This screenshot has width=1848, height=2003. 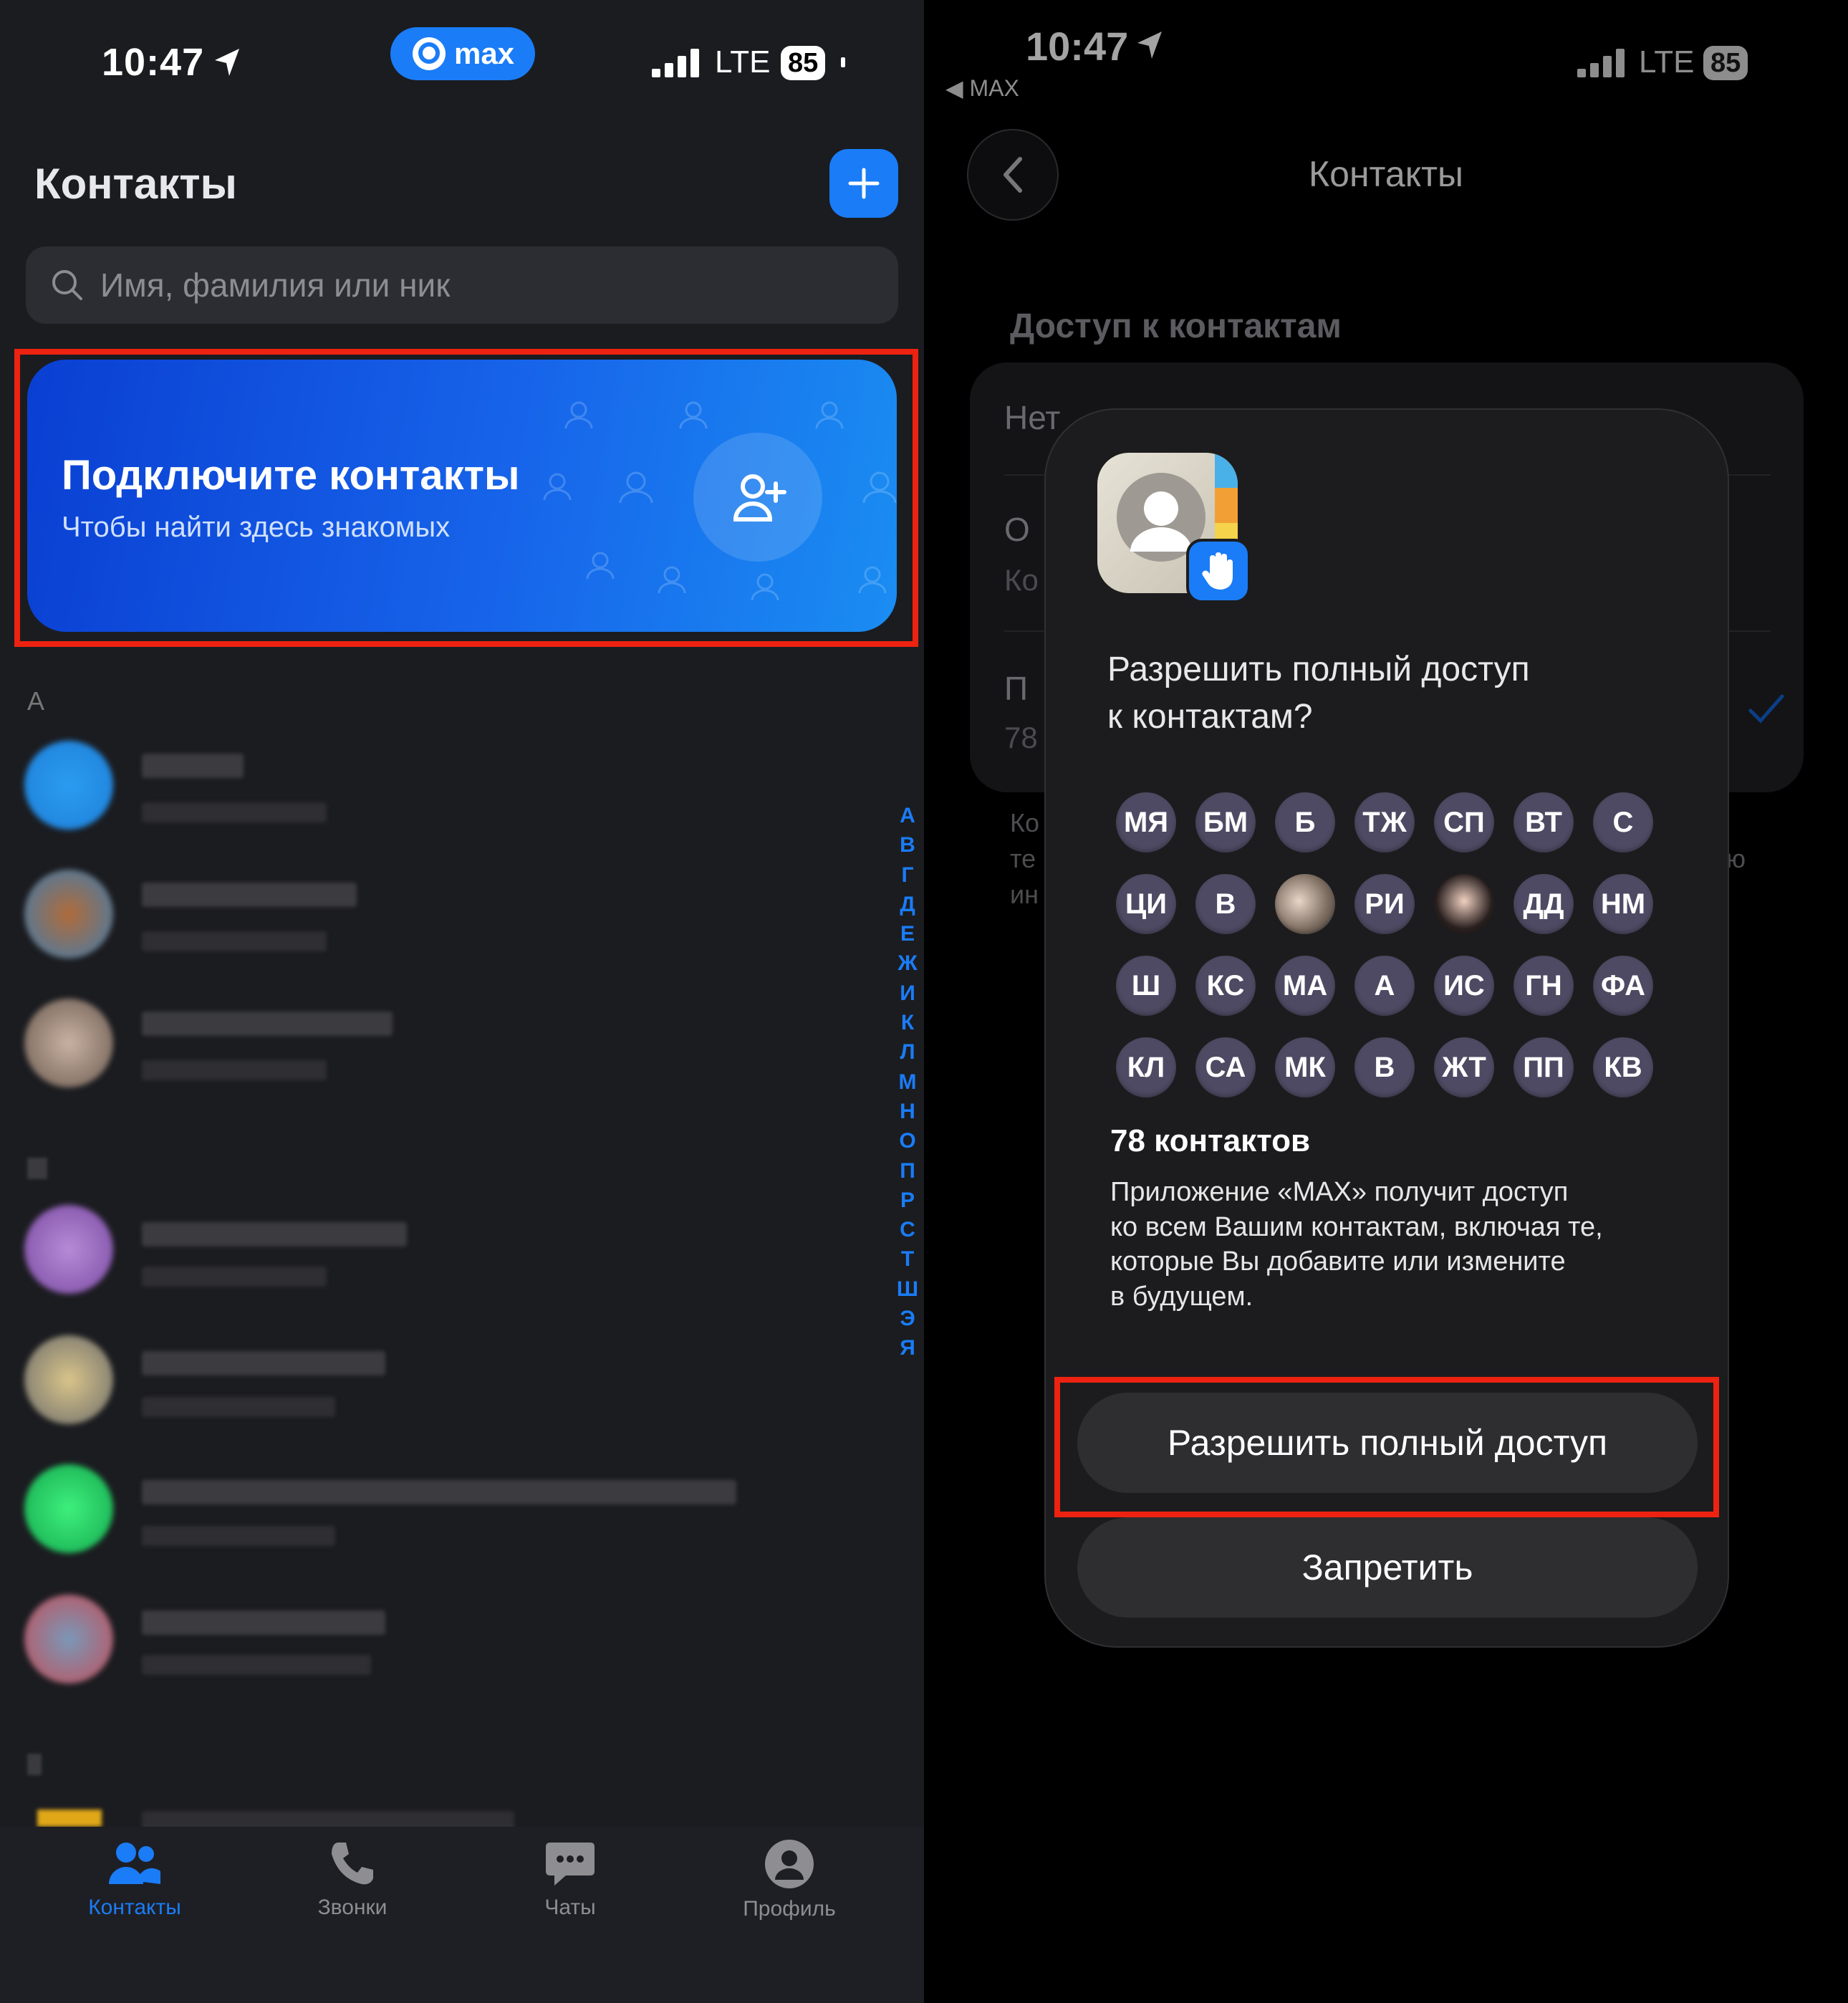 I want to click on app-pill-label: max, so click(x=484, y=53).